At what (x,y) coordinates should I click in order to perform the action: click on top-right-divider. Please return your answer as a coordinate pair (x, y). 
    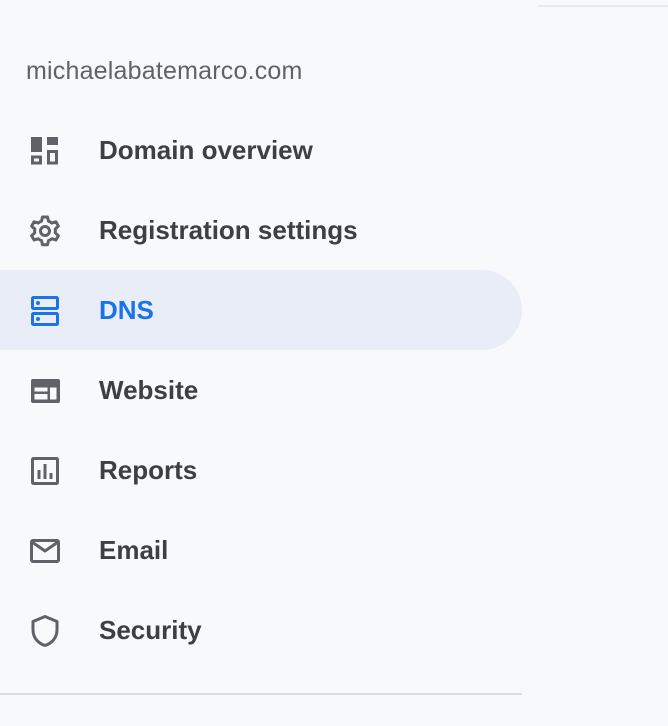
    Looking at the image, I should click on (603, 6).